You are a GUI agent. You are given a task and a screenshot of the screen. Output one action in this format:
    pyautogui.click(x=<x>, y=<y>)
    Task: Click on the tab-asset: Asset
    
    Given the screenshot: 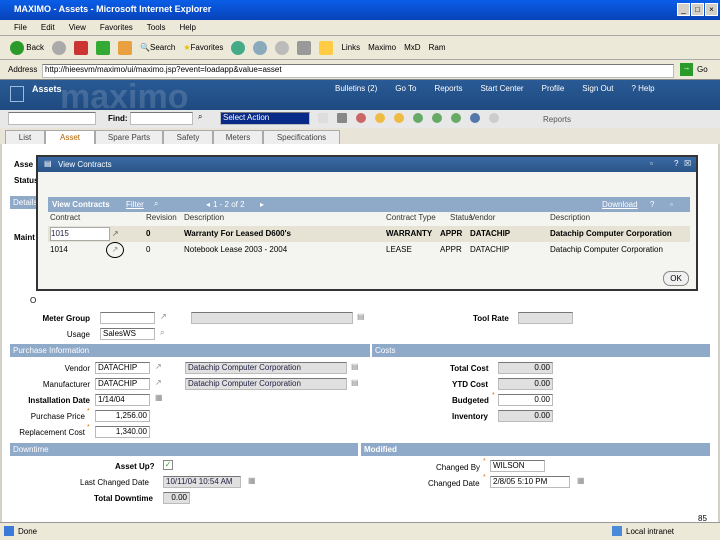 What is the action you would take?
    pyautogui.click(x=70, y=137)
    